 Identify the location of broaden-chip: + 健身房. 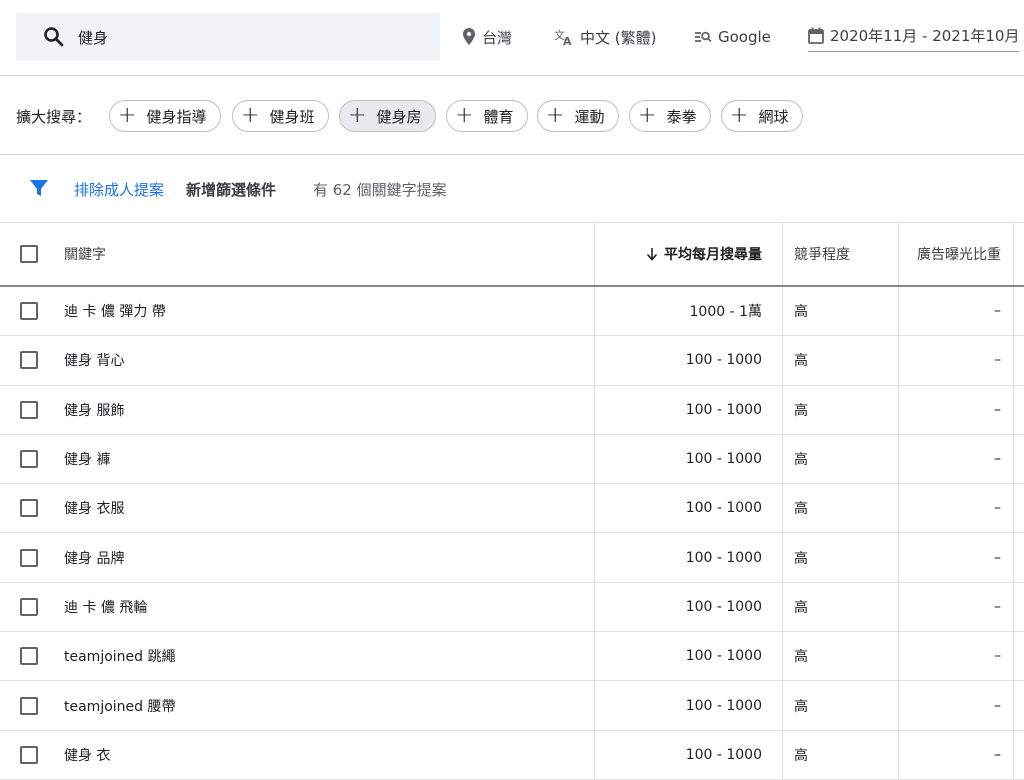
(388, 116).